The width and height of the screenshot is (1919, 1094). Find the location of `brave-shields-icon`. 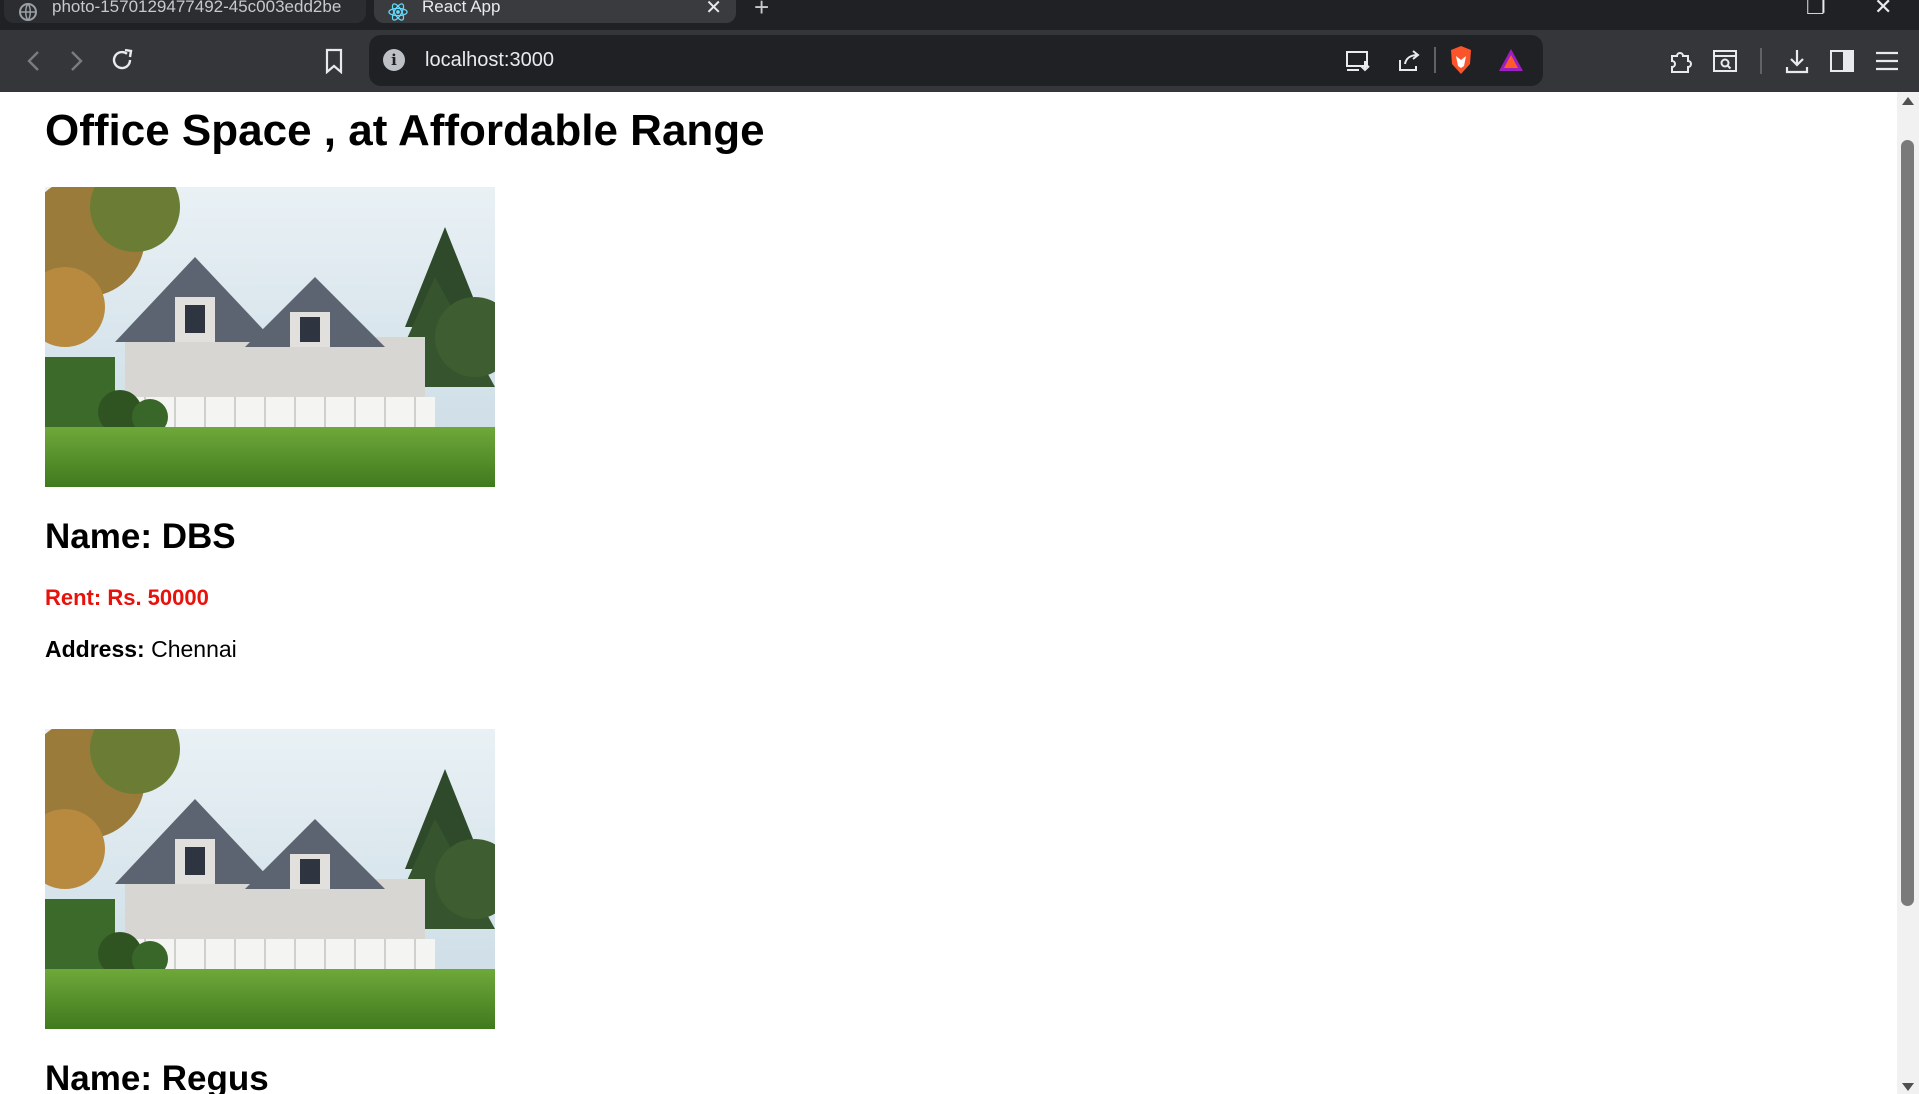

brave-shields-icon is located at coordinates (1461, 60).